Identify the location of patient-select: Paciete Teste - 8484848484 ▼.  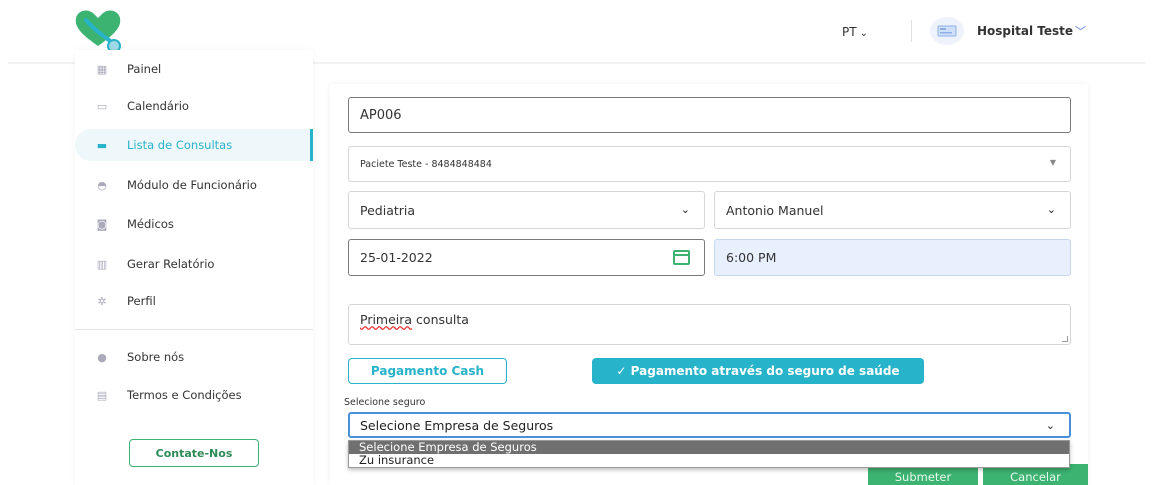
(709, 164).